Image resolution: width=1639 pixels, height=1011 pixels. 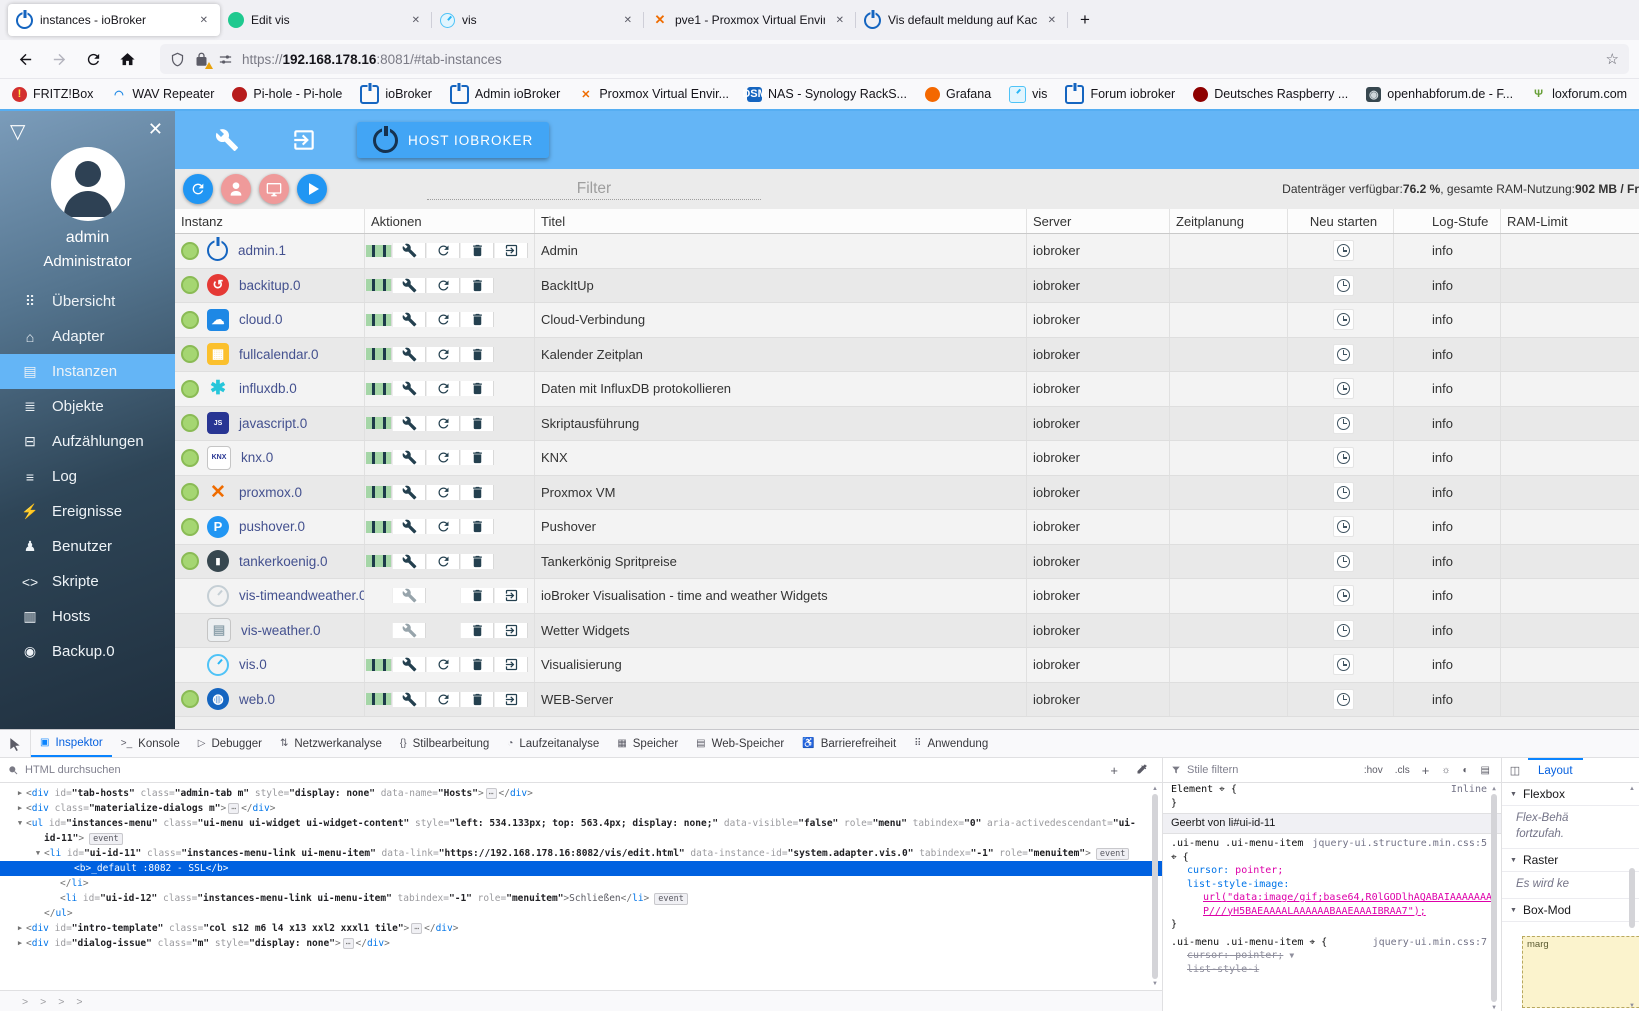 What do you see at coordinates (326, 20) in the screenshot?
I see `browser-tab: Edit vis ✕` at bounding box center [326, 20].